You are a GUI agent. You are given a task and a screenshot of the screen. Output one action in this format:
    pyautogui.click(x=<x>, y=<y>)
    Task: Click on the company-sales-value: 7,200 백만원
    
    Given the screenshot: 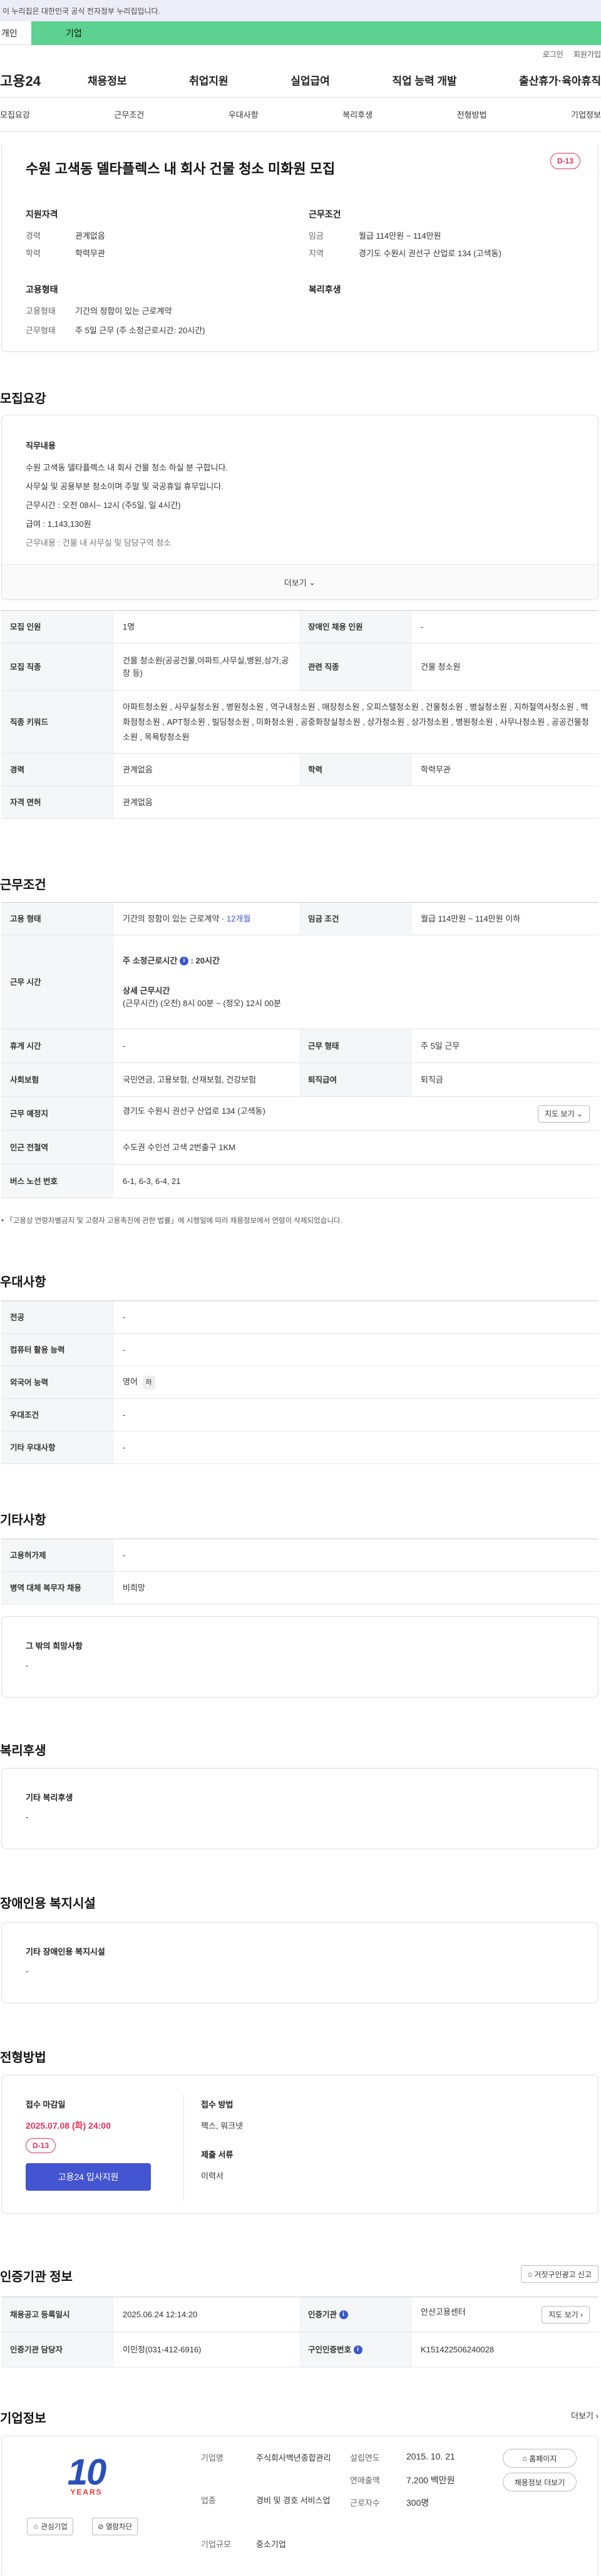 What is the action you would take?
    pyautogui.click(x=430, y=2480)
    